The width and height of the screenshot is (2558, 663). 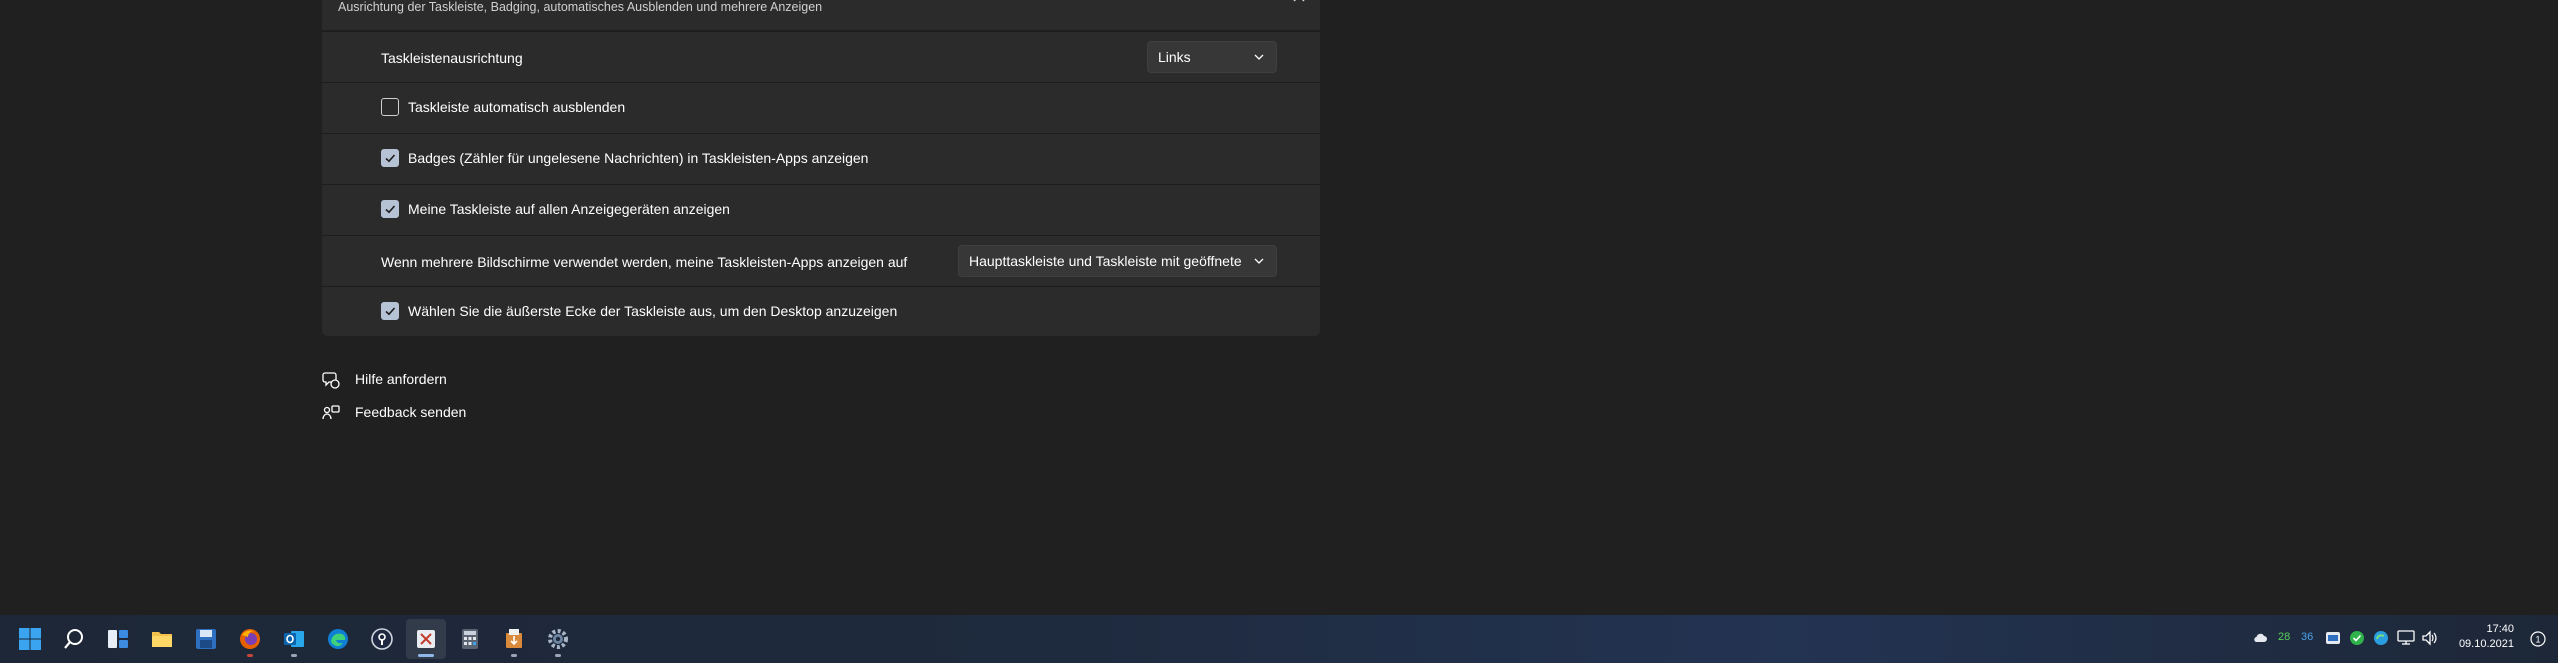 I want to click on help-label: Hilfe anfordern, so click(x=401, y=379).